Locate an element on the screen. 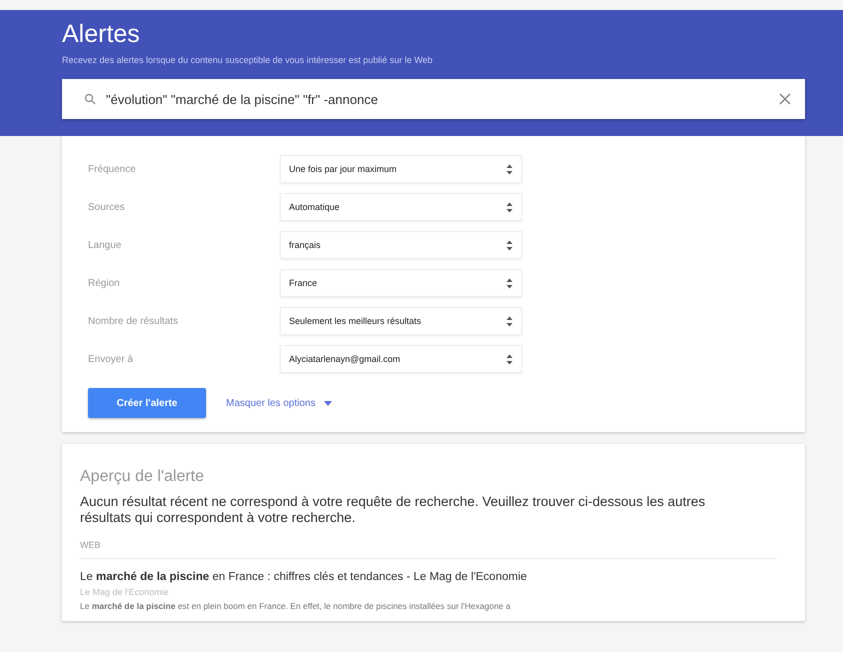  create-alert-button: Créer l'alerte is located at coordinates (147, 403).